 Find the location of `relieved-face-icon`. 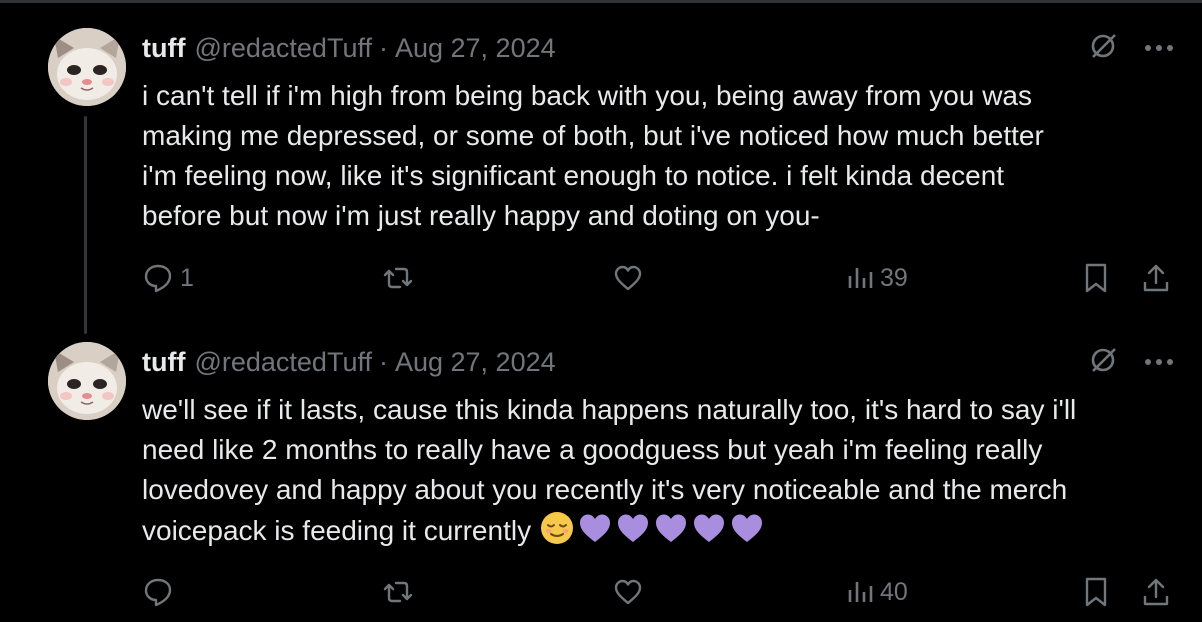

relieved-face-icon is located at coordinates (556, 528).